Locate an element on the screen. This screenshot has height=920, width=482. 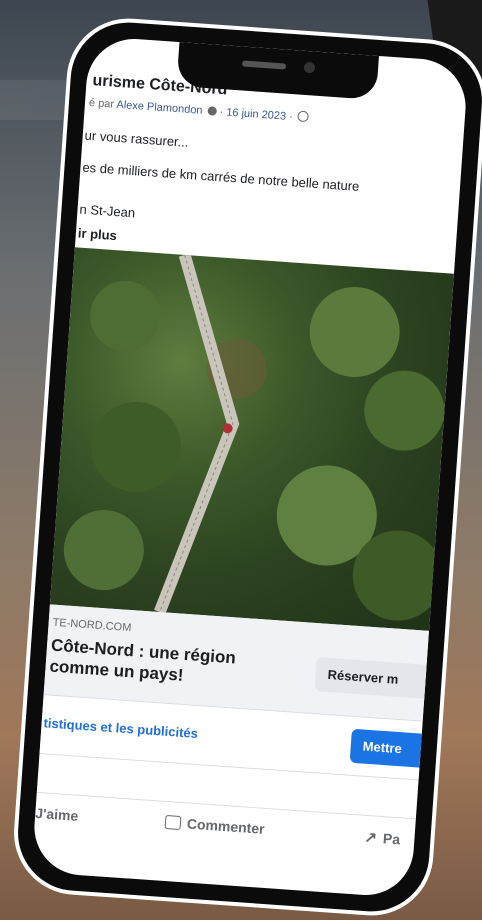
like-button: J'aime is located at coordinates (57, 814).